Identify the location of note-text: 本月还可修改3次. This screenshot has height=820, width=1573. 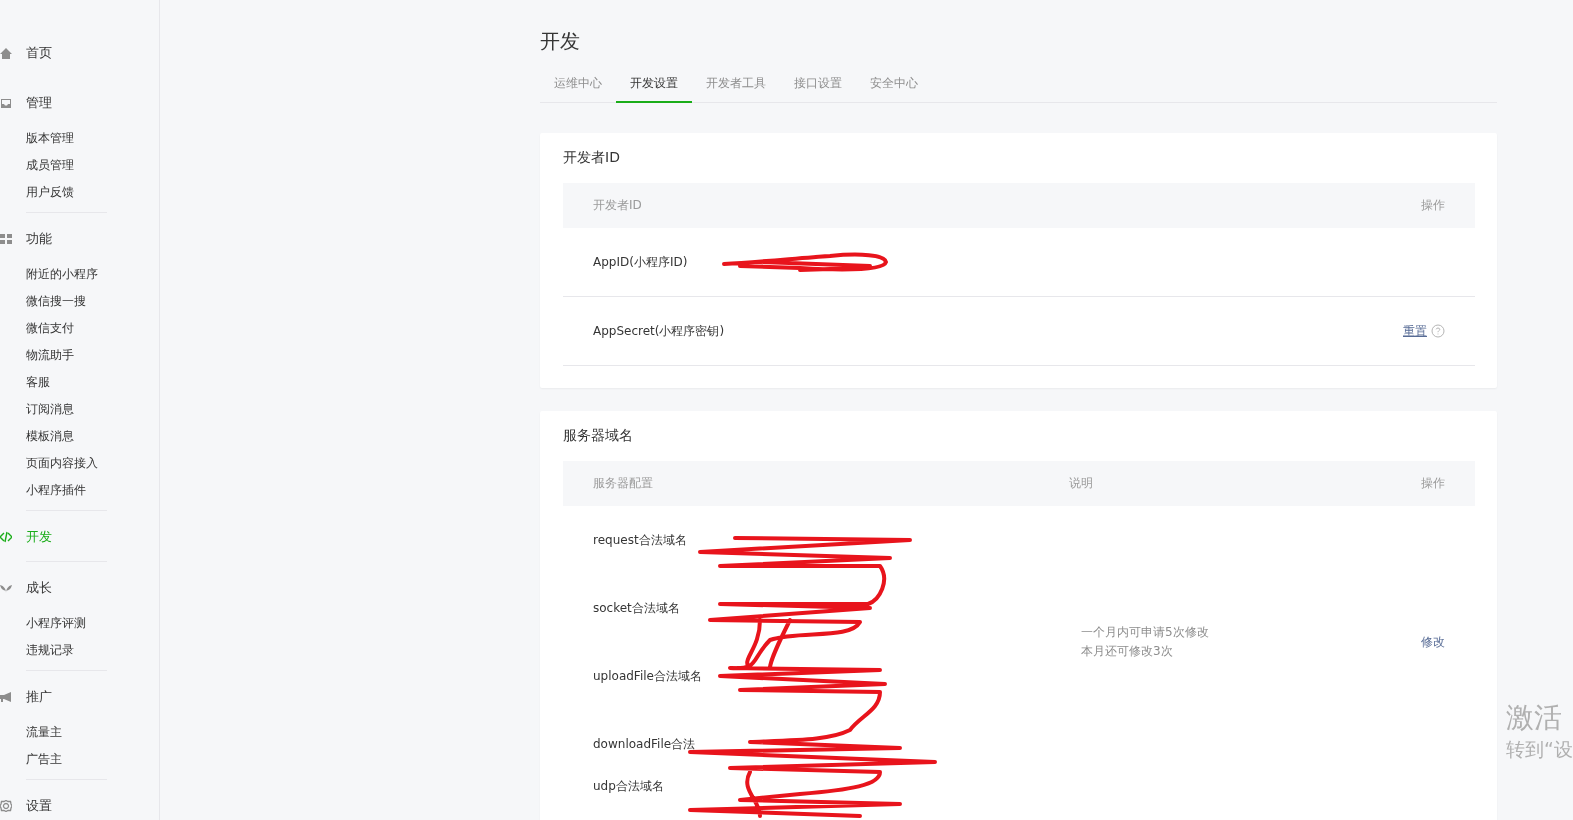
(1127, 651).